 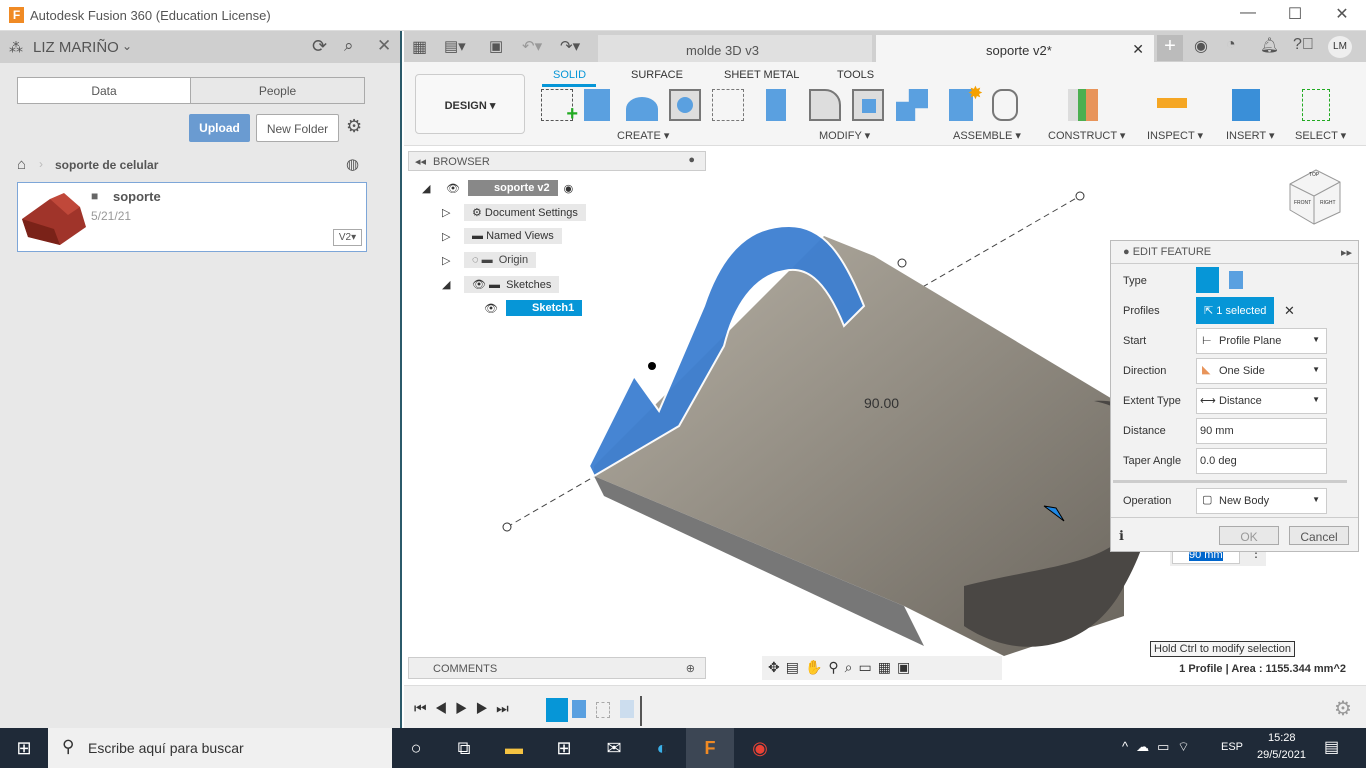 I want to click on minus-icon: ●, so click(x=691, y=160).